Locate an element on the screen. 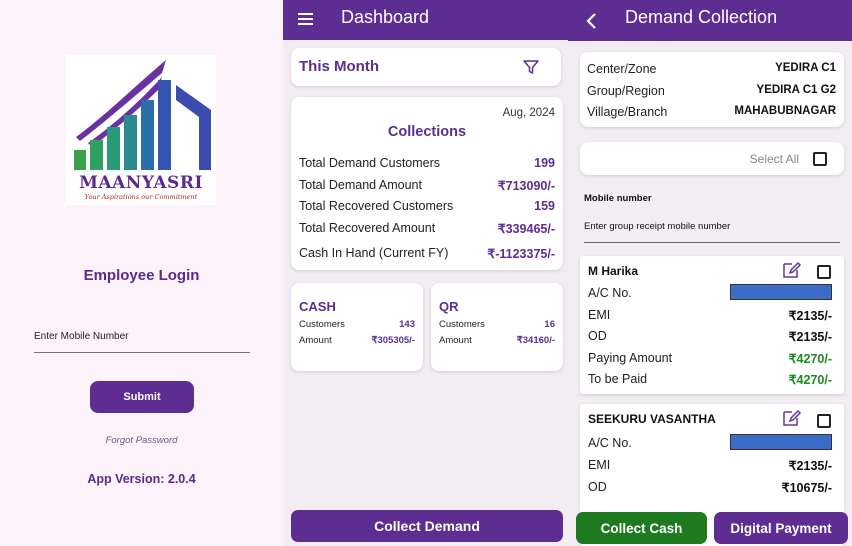 Image resolution: width=852 pixels, height=546 pixels. menu-icon is located at coordinates (305, 19).